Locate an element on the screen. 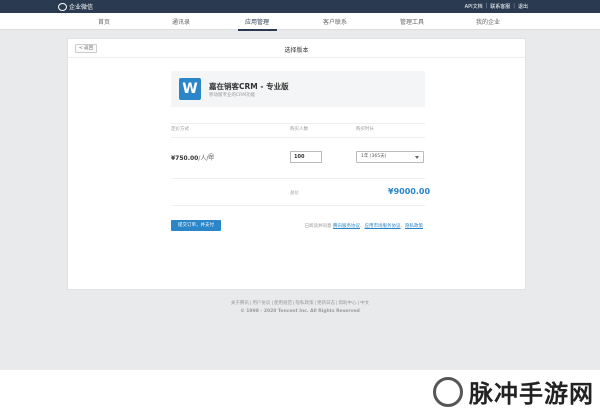  nav-admin-tools: 管理工具 is located at coordinates (412, 21).